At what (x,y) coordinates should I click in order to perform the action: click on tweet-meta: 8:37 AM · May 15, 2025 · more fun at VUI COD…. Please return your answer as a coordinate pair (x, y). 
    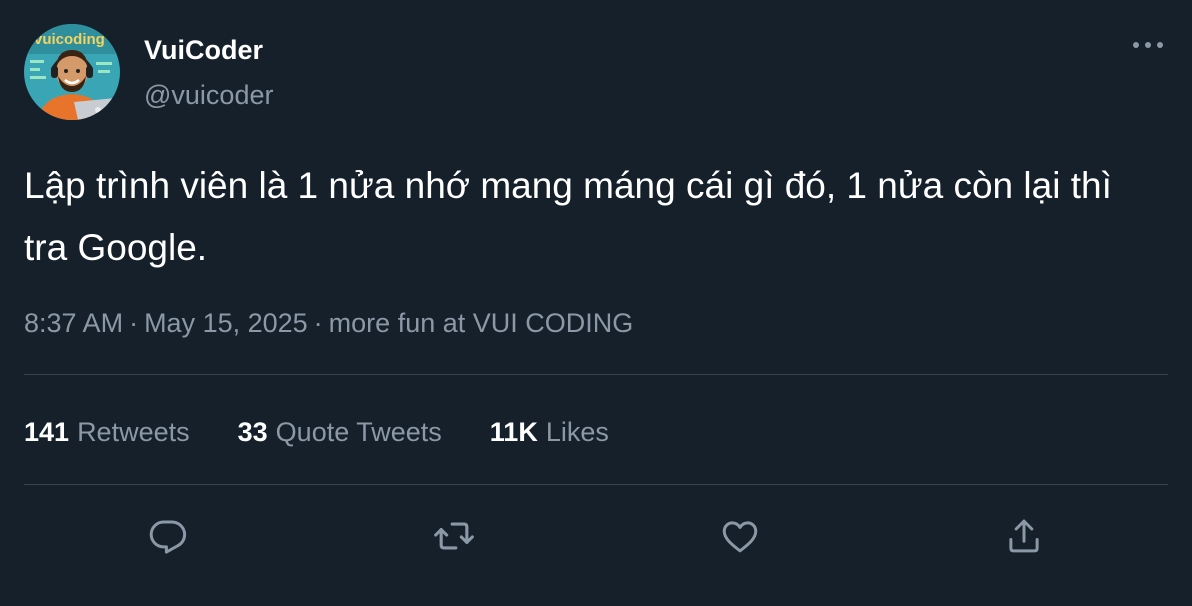
    Looking at the image, I should click on (328, 323).